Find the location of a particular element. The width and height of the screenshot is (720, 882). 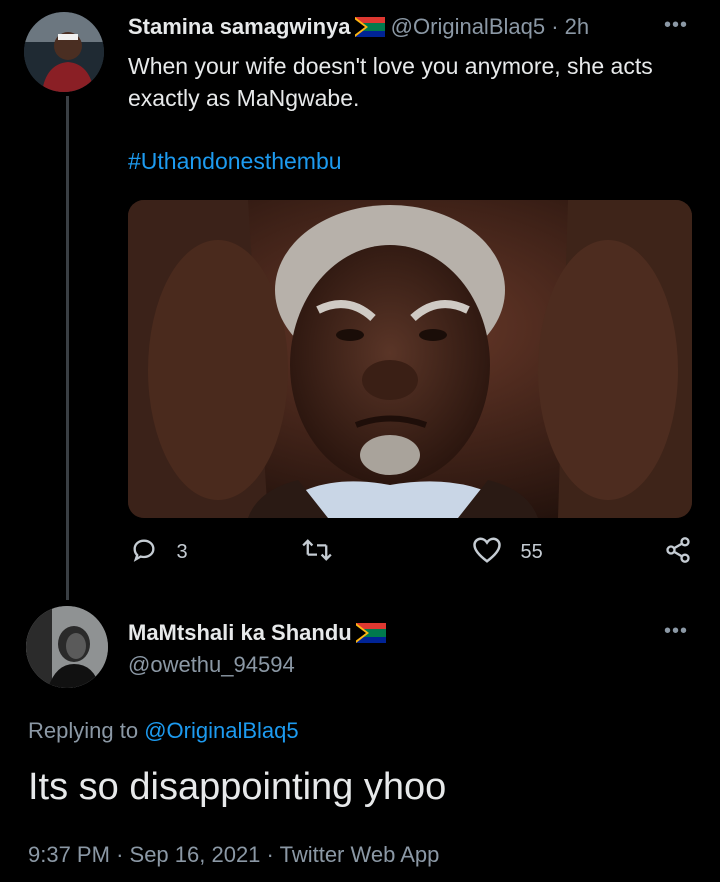

tweet-header: MaMtshali ka Shandu is located at coordinates (257, 634).